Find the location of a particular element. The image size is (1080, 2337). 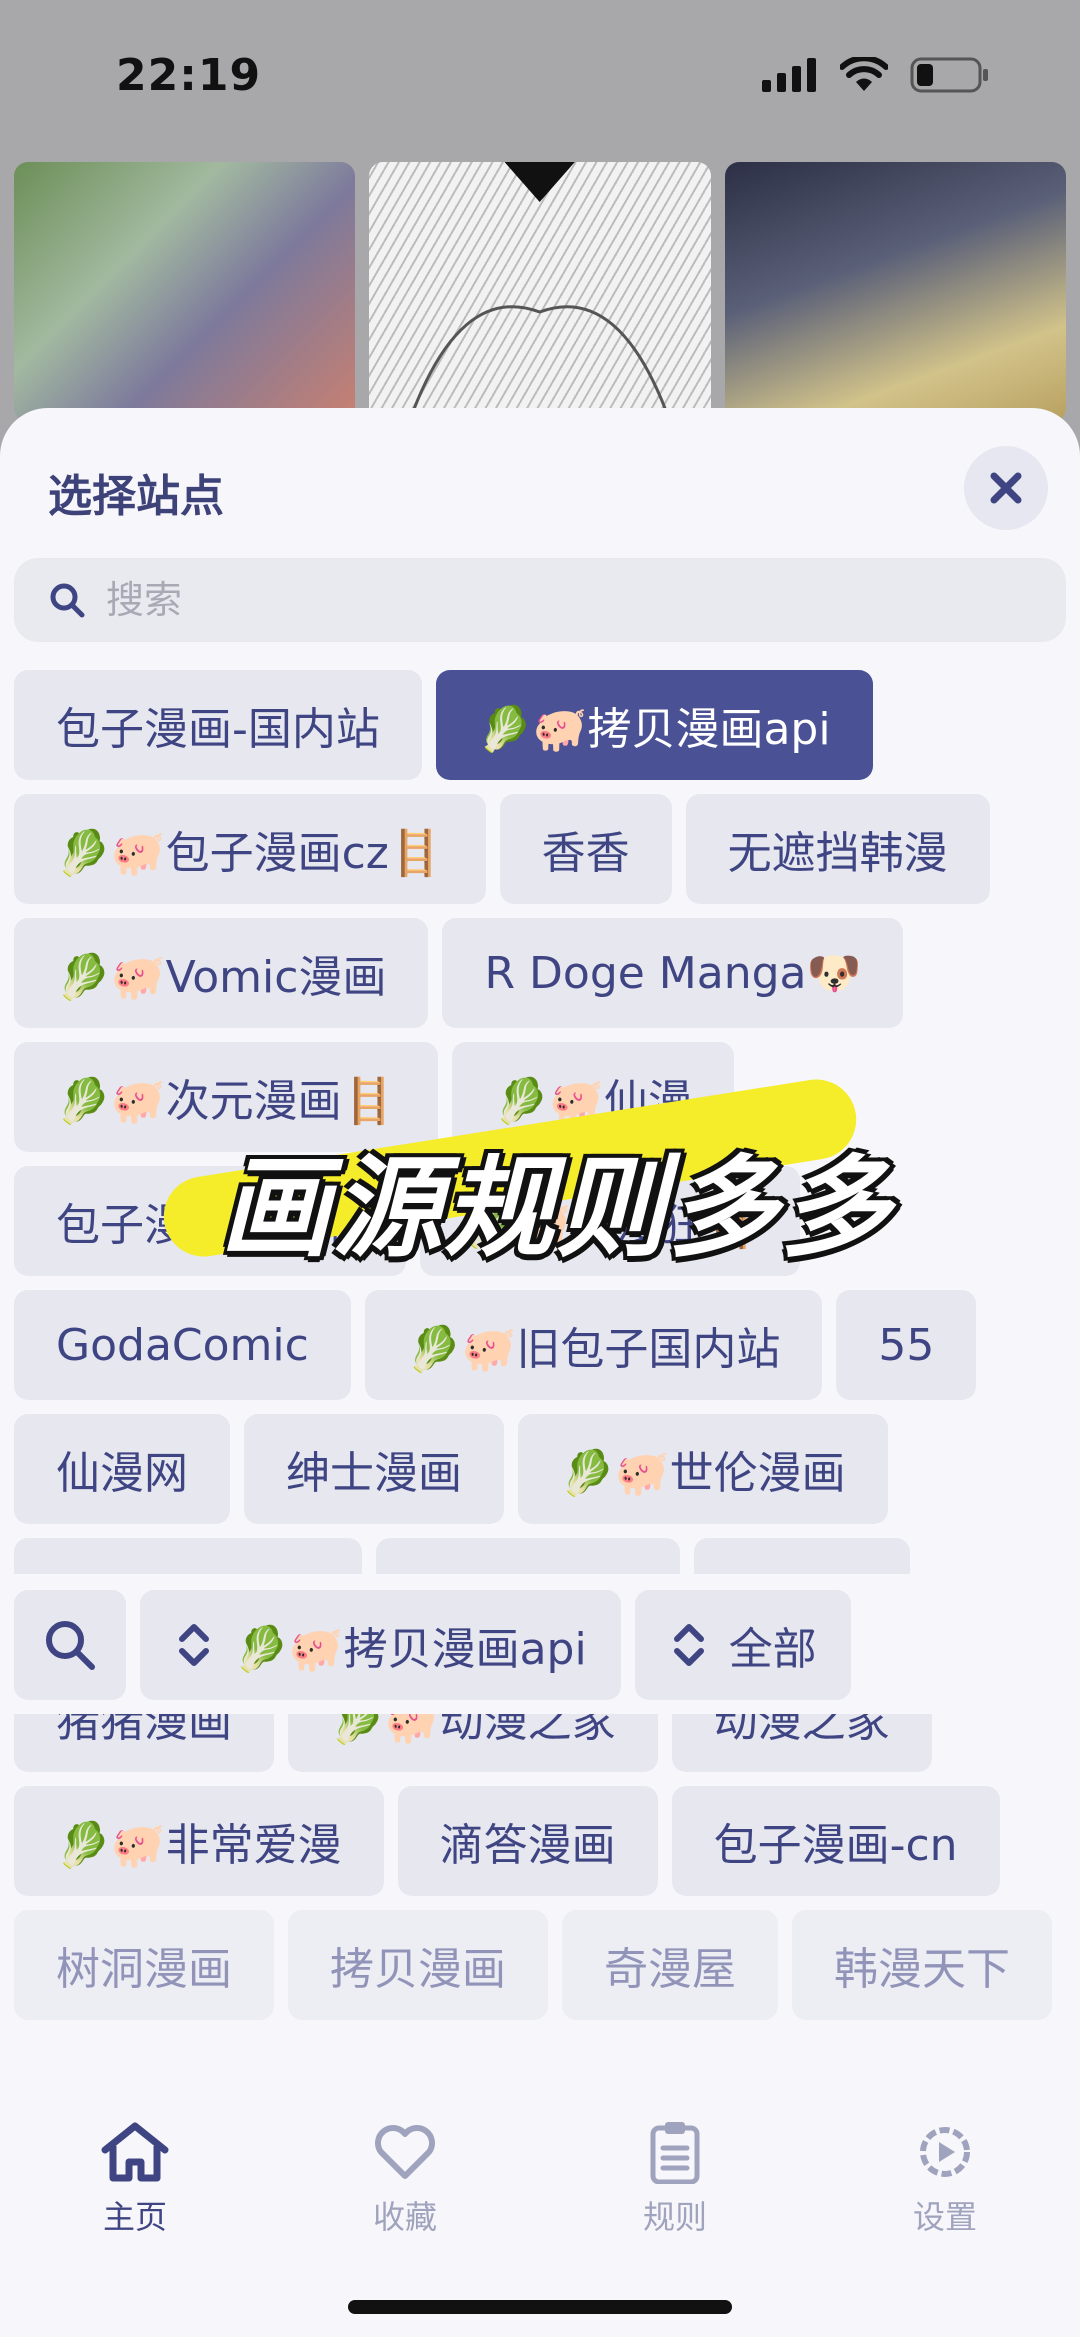

close-icon is located at coordinates (1006, 488).